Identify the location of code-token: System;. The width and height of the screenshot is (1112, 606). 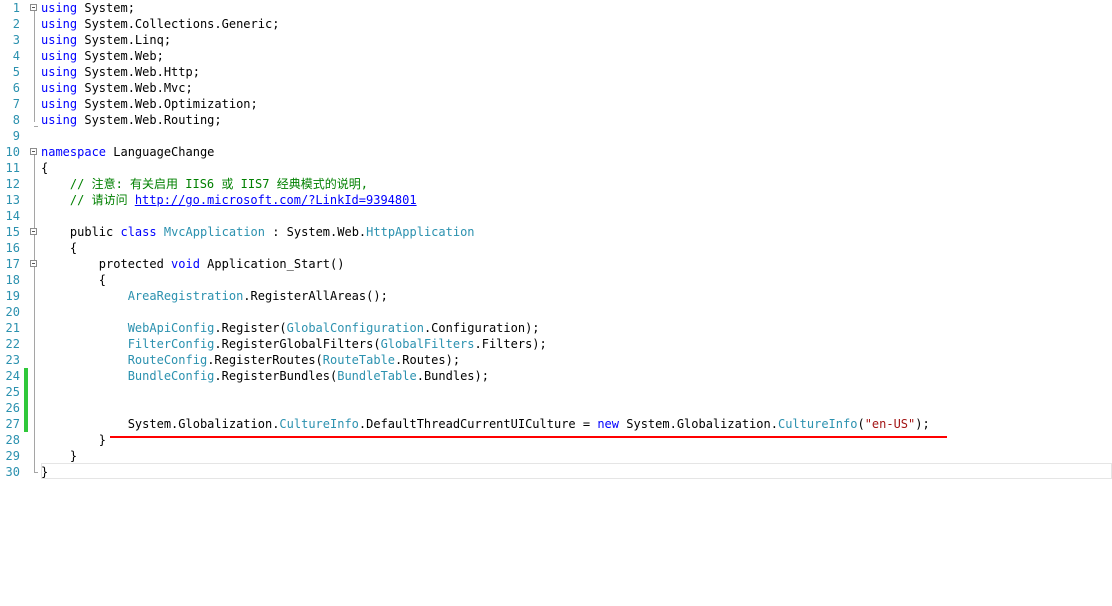
(106, 8).